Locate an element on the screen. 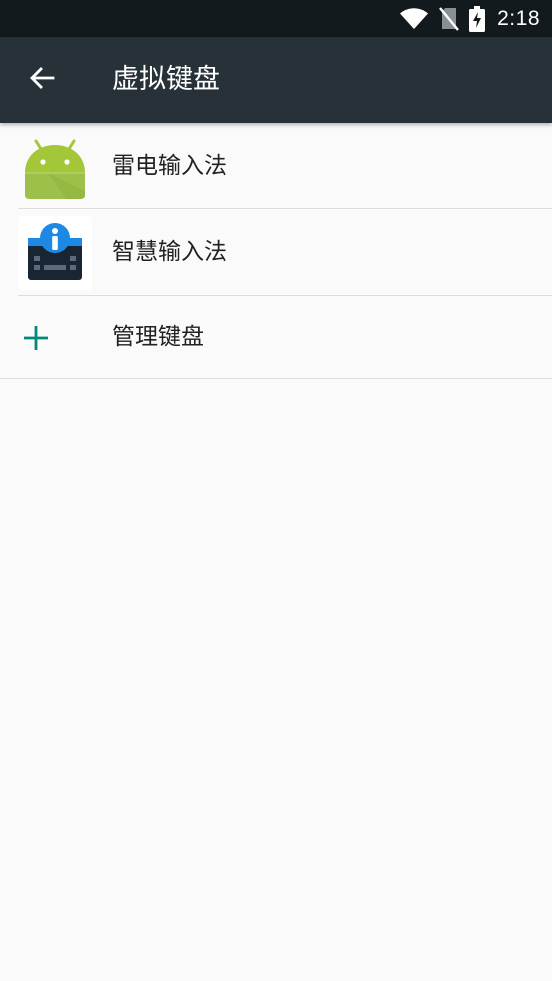 The width and height of the screenshot is (552, 981). arrow-back-icon is located at coordinates (42, 80).